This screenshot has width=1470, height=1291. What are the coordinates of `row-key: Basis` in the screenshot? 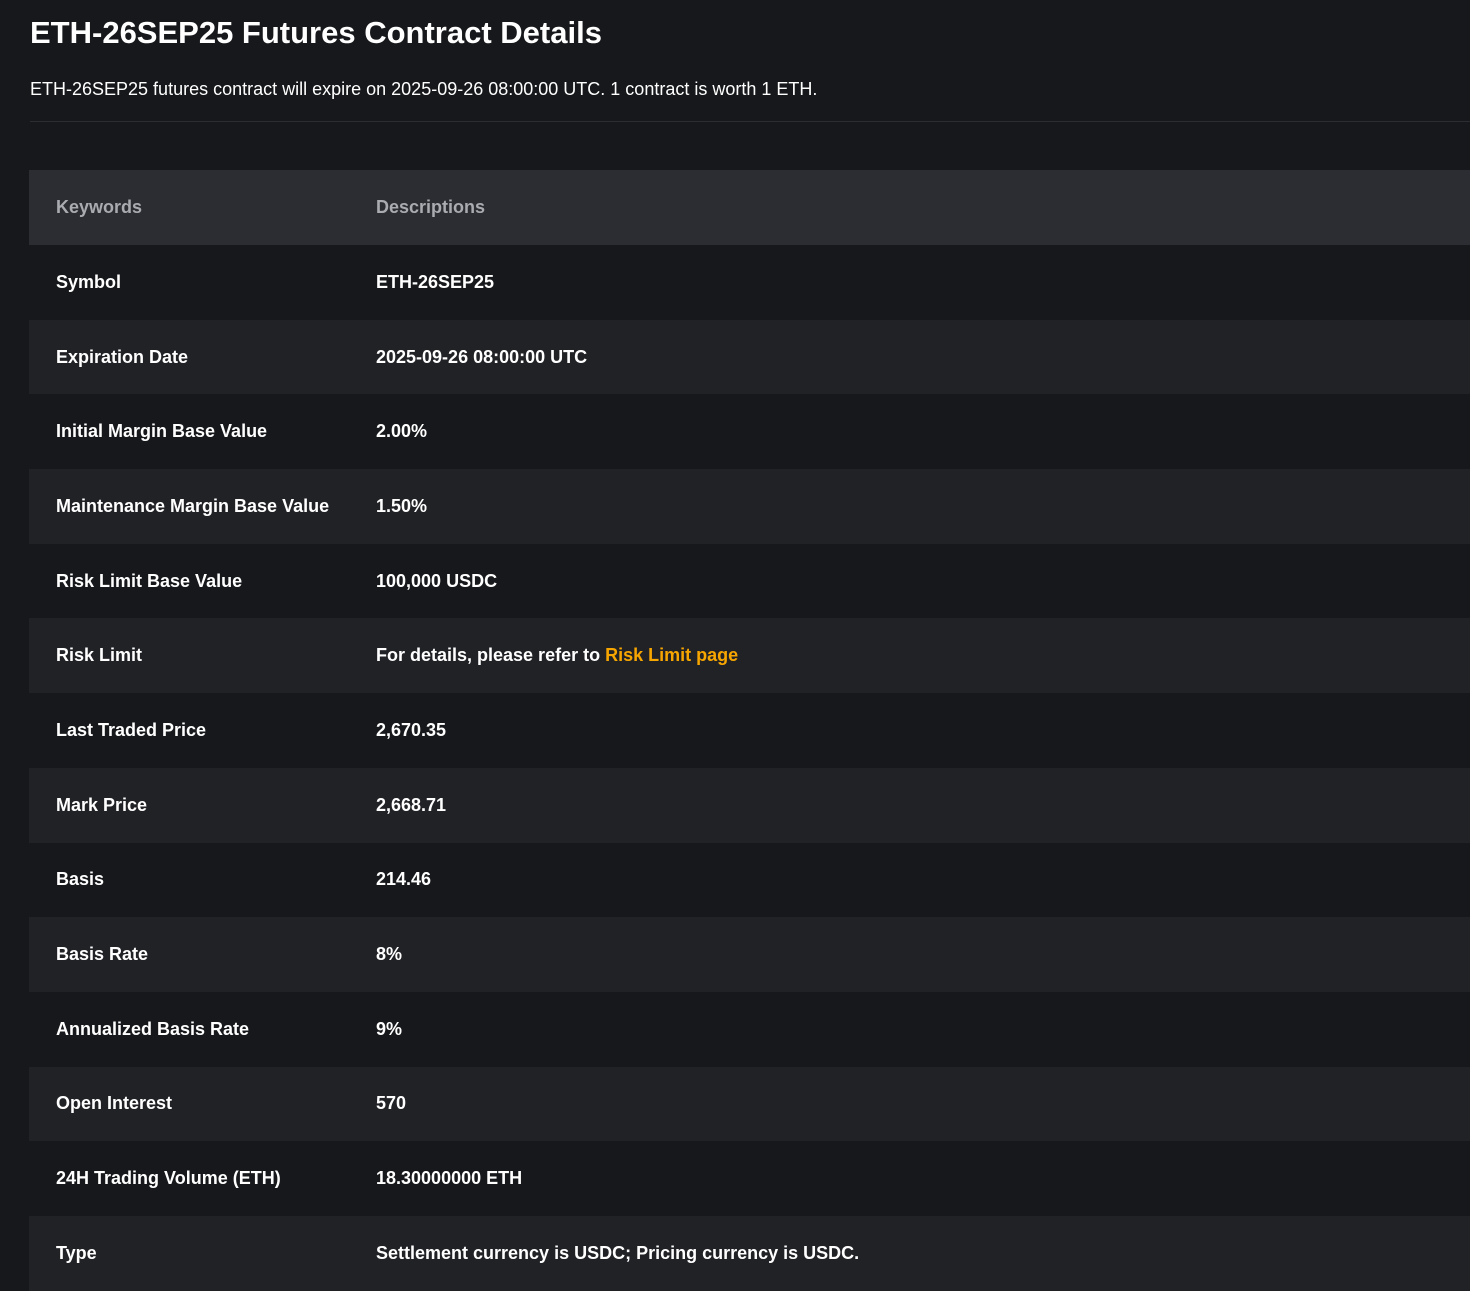 It's located at (80, 879).